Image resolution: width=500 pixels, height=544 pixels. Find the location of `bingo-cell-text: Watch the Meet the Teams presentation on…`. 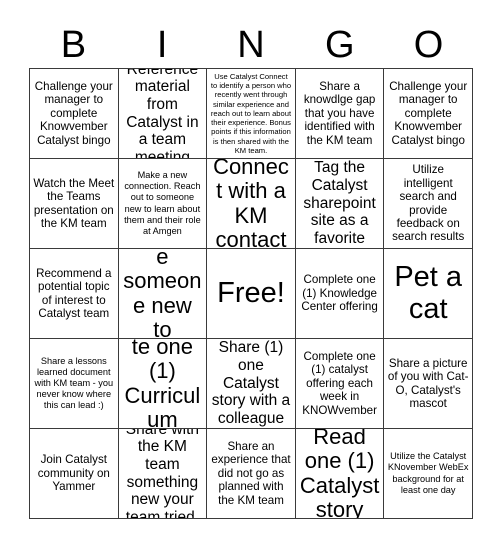

bingo-cell-text: Watch the Meet the Teams presentation on… is located at coordinates (74, 203).